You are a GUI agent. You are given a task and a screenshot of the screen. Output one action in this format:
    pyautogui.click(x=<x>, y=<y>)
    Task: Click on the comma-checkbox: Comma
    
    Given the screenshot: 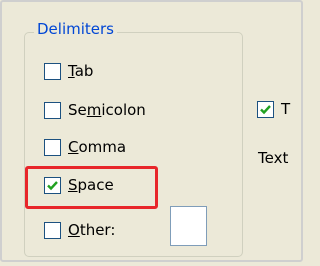 What is the action you would take?
    pyautogui.click(x=85, y=147)
    